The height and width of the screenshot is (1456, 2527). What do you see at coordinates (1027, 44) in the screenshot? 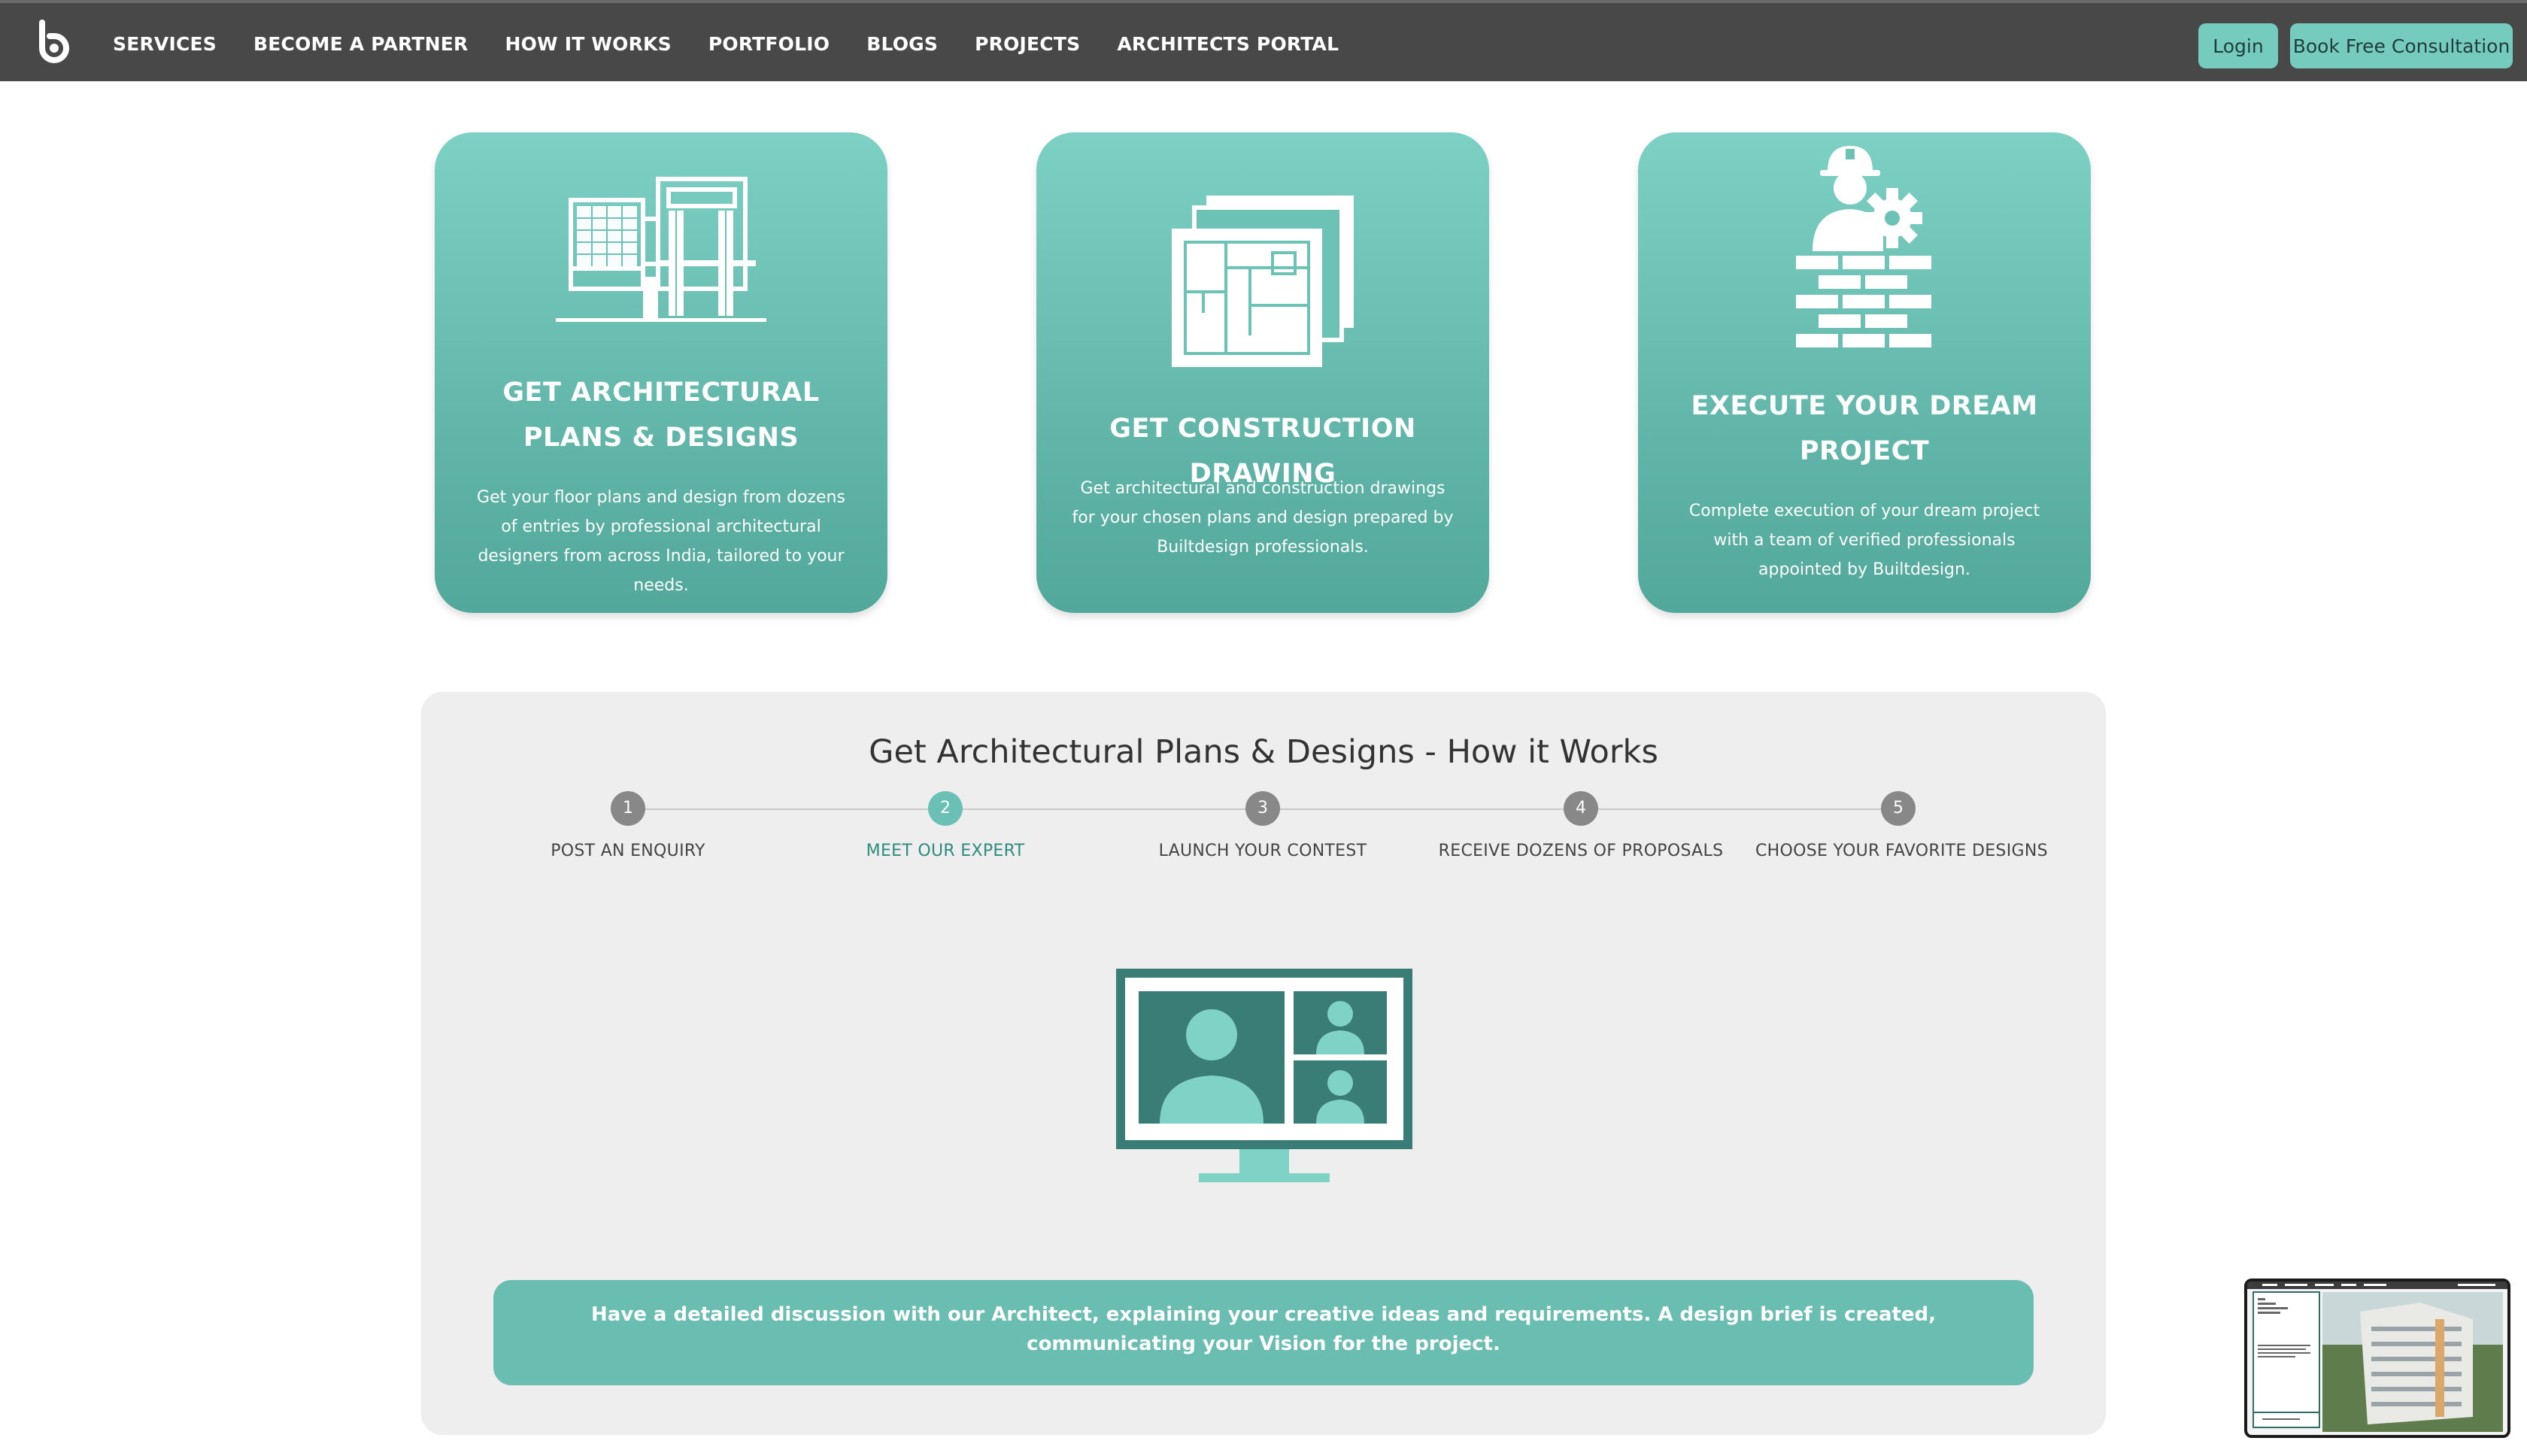
I see `nav-link-projects: PROJECTS` at bounding box center [1027, 44].